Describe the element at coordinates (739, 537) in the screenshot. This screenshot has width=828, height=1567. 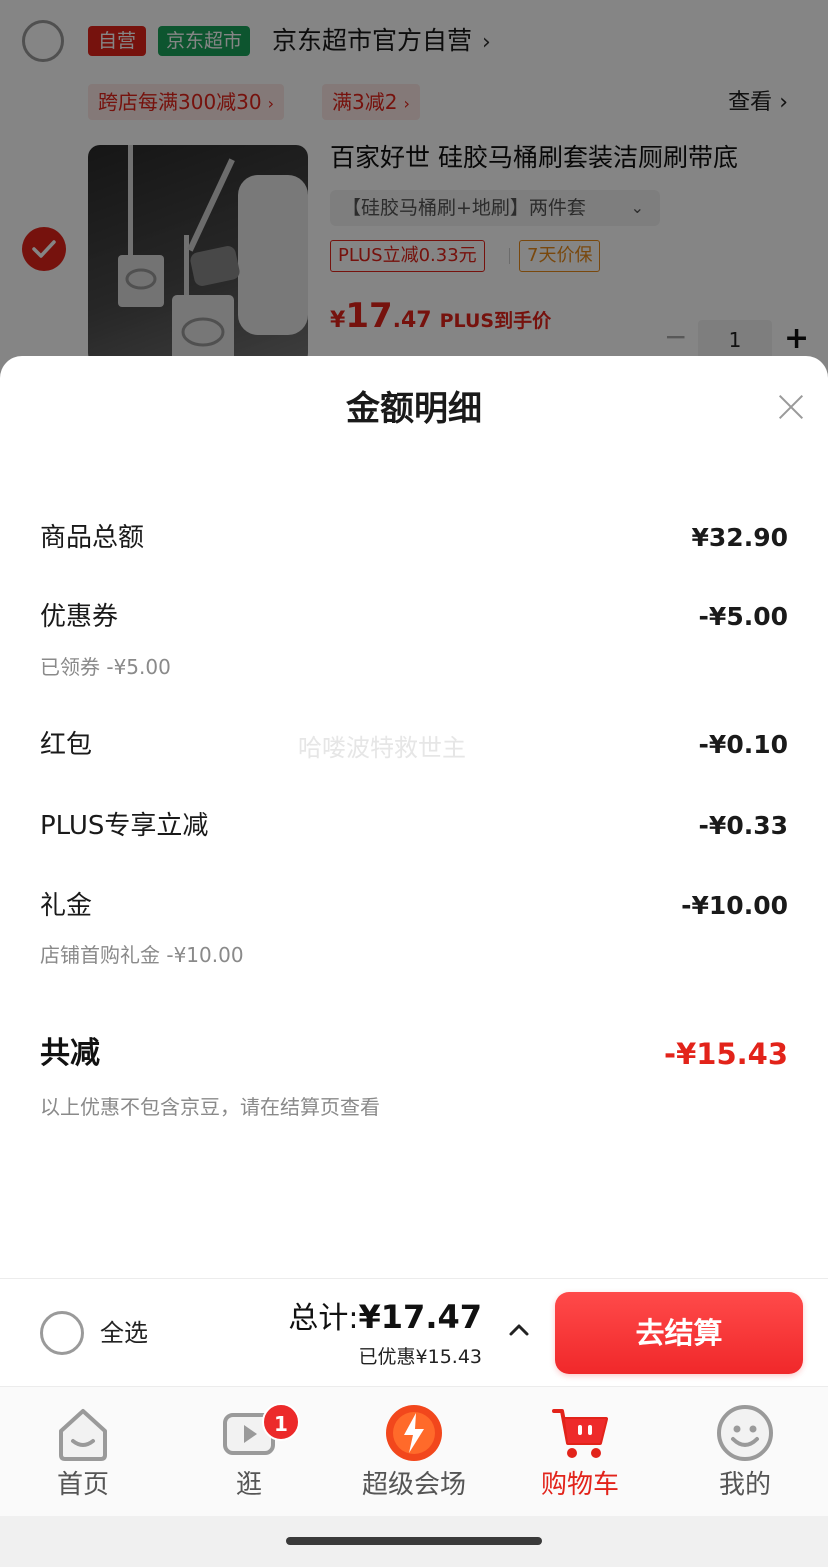
I see `goods-total-value: ¥32.90` at that location.